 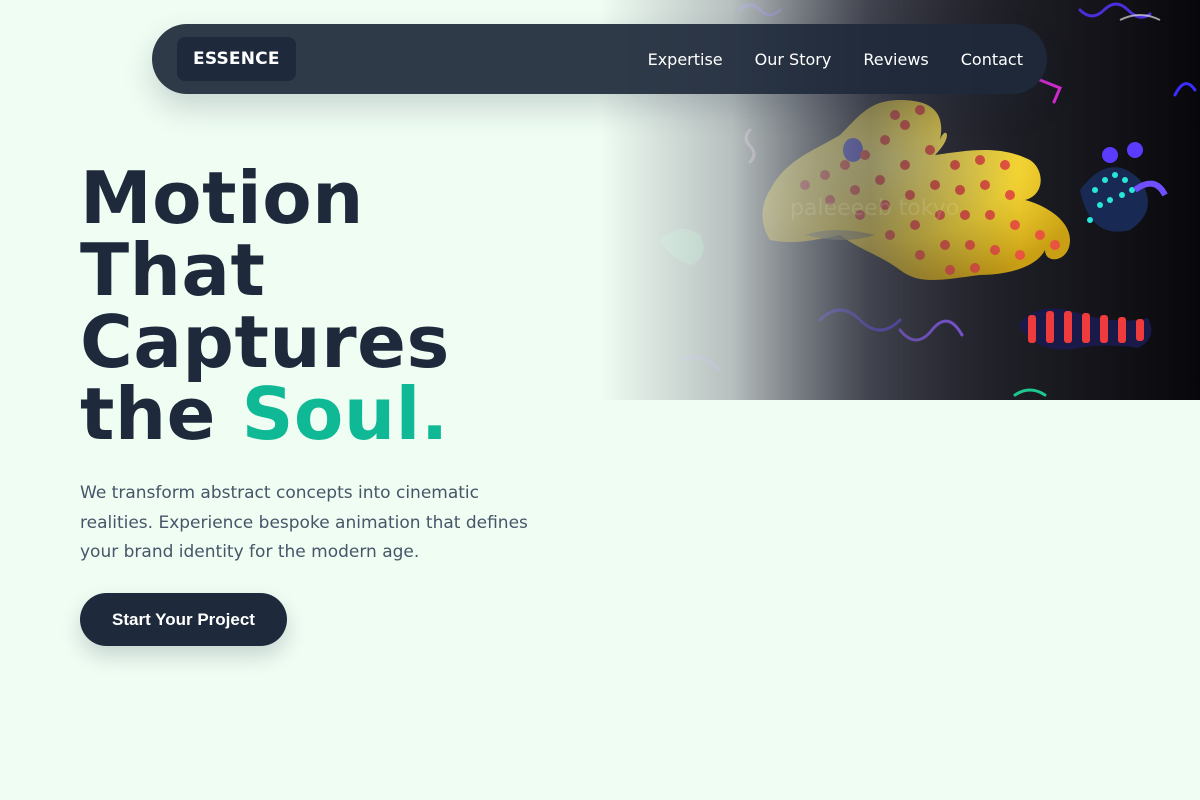 What do you see at coordinates (236, 59) in the screenshot?
I see `brand-logo: ESSENCE` at bounding box center [236, 59].